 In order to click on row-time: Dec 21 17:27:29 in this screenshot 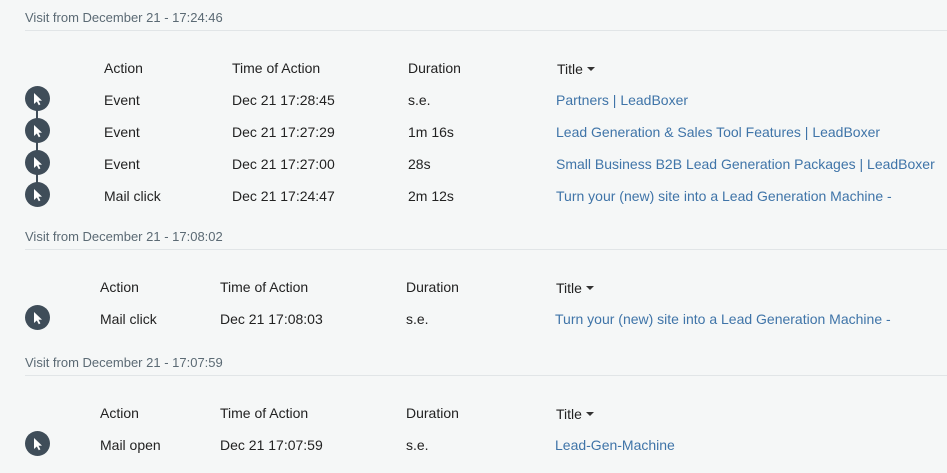, I will do `click(283, 132)`.